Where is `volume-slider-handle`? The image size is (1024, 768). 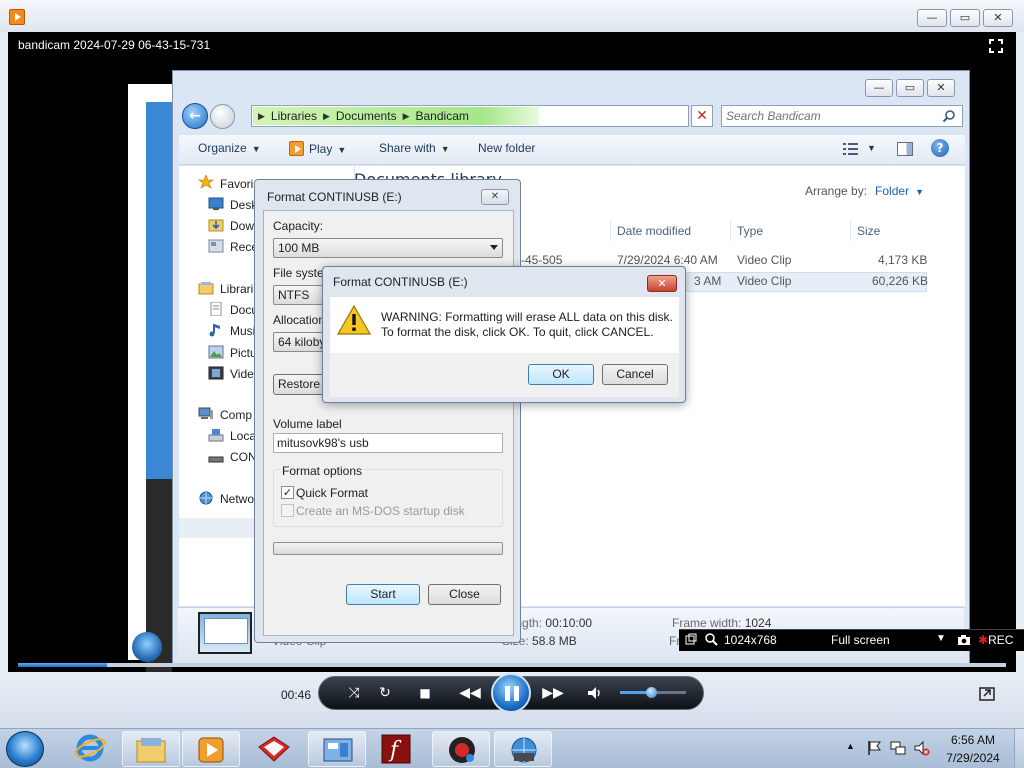 volume-slider-handle is located at coordinates (651, 692).